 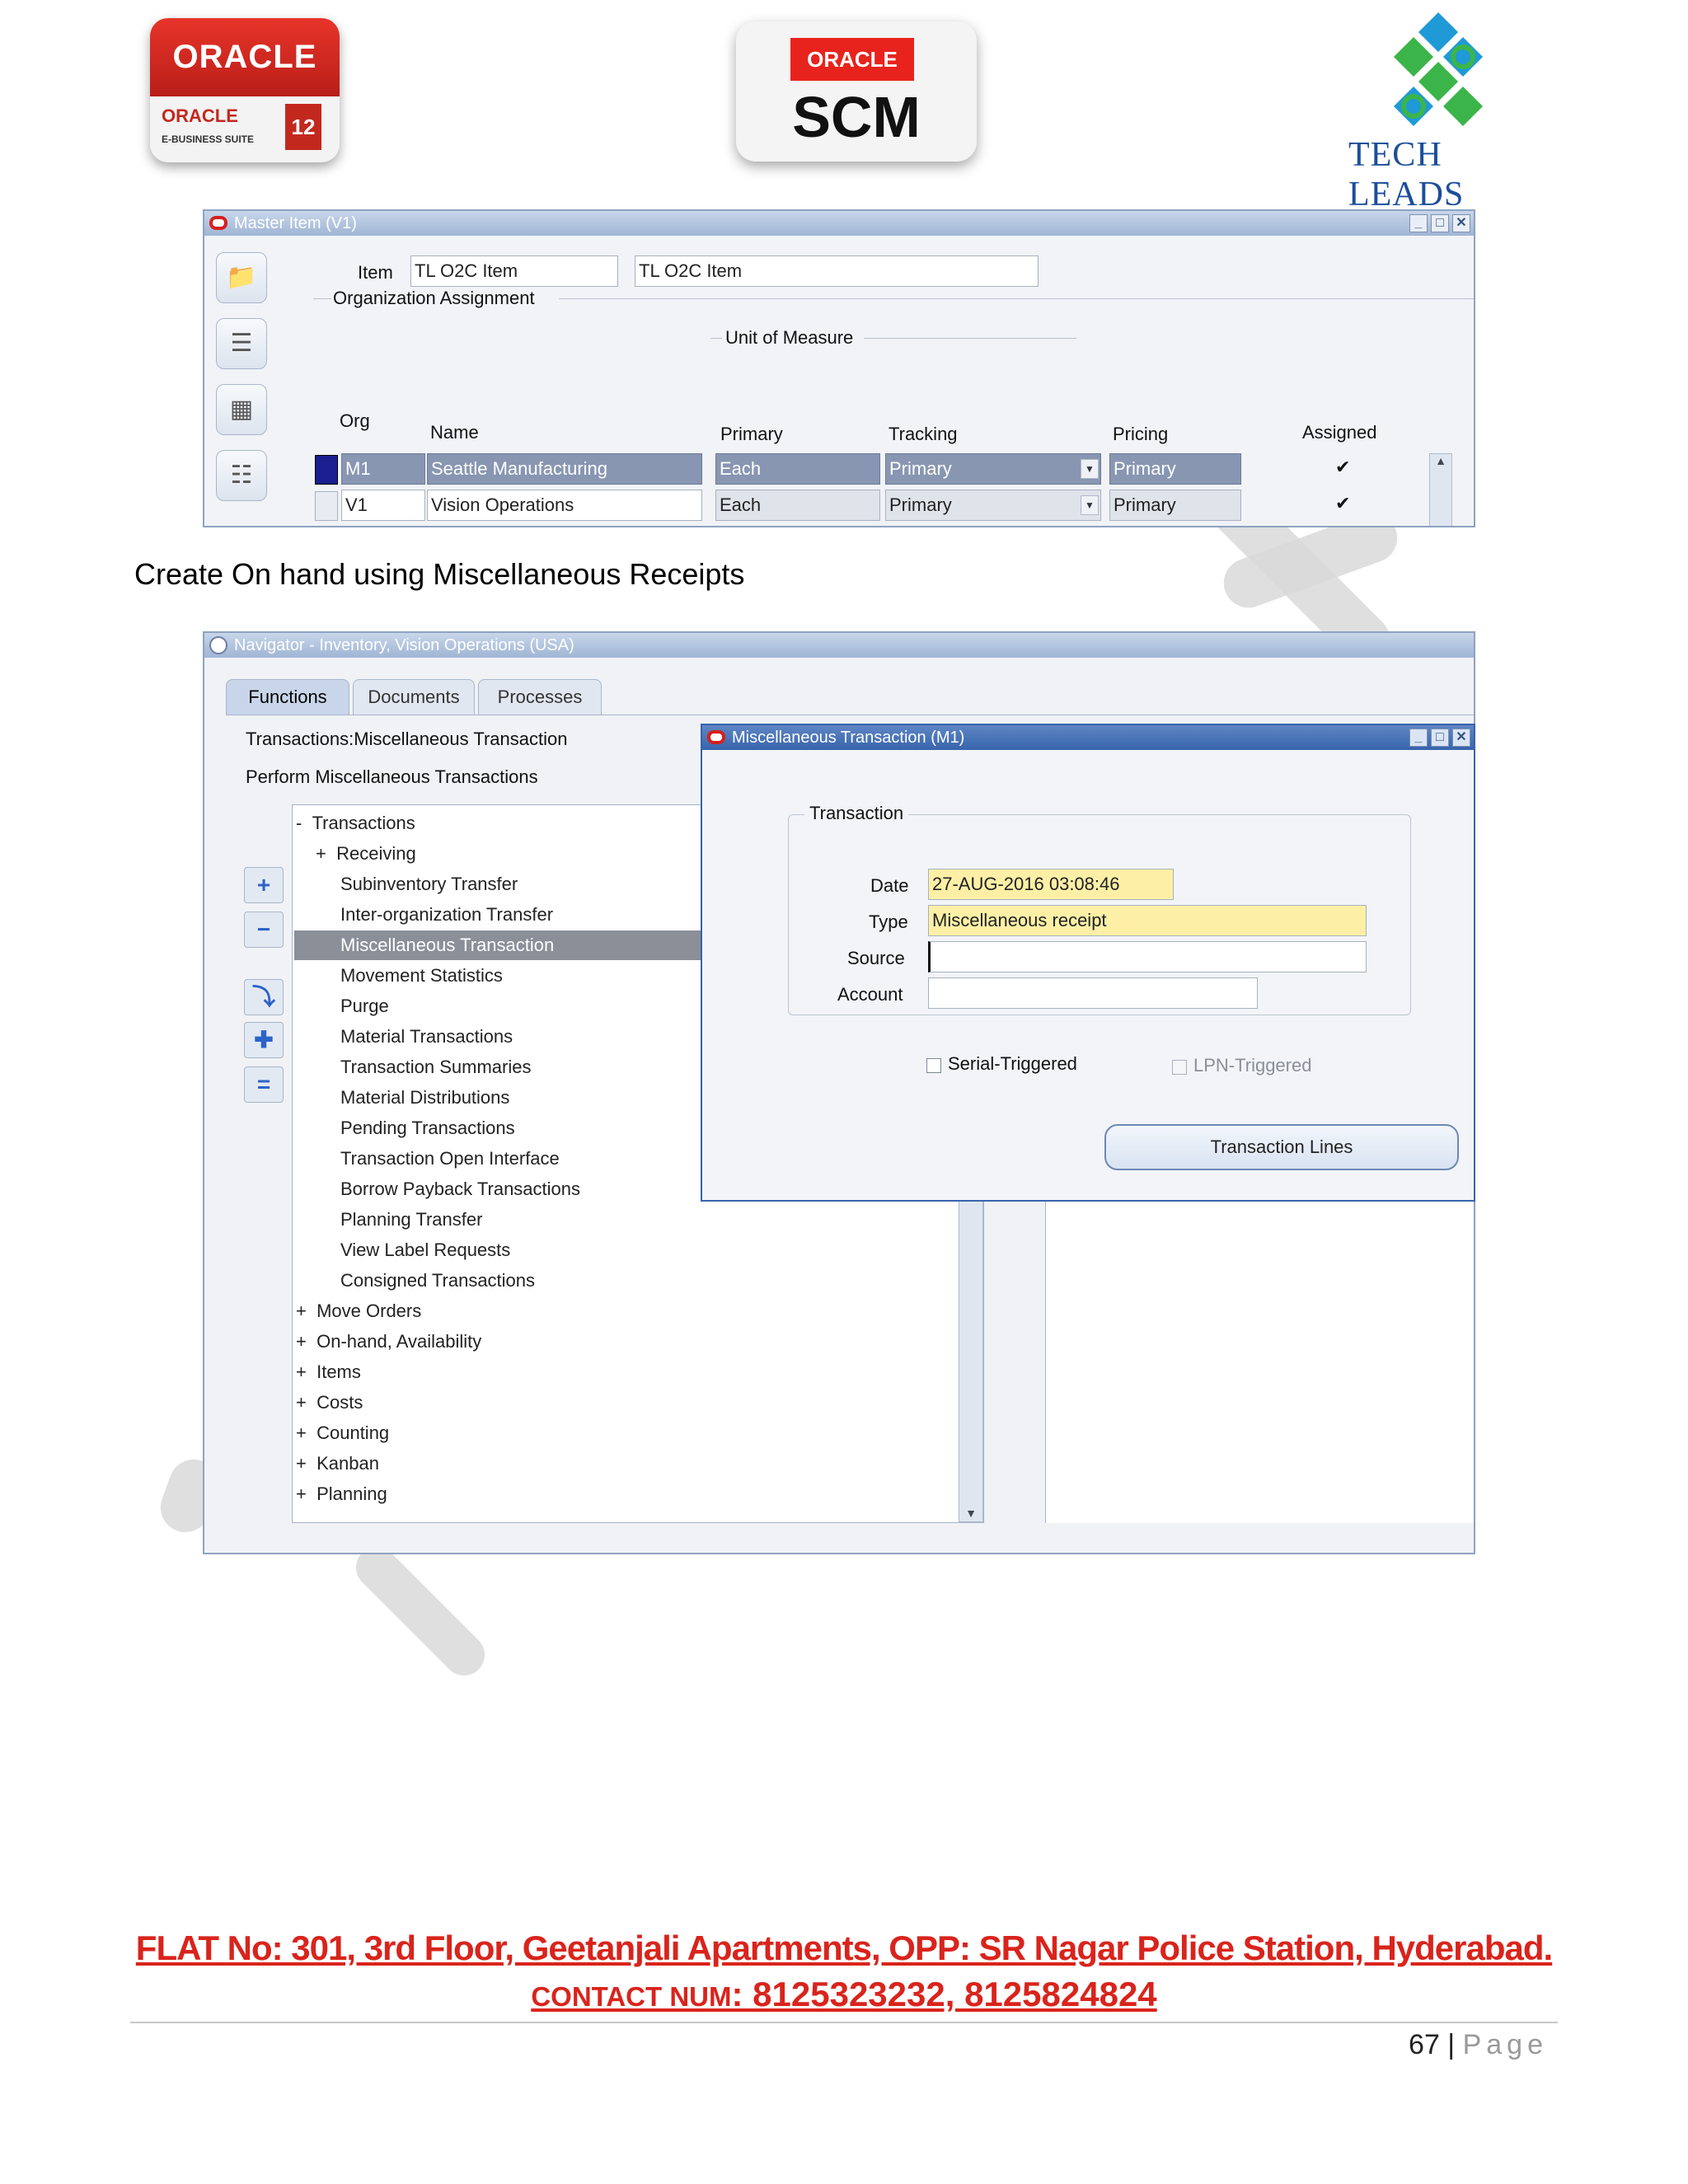 What do you see at coordinates (355, 420) in the screenshot?
I see `col-org: Org` at bounding box center [355, 420].